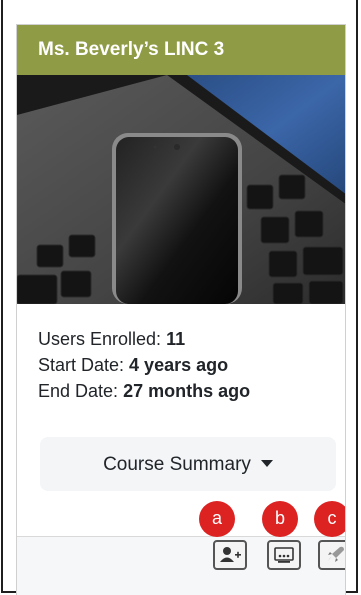 This screenshot has height=595, width=361. I want to click on presentation-icon, so click(284, 555).